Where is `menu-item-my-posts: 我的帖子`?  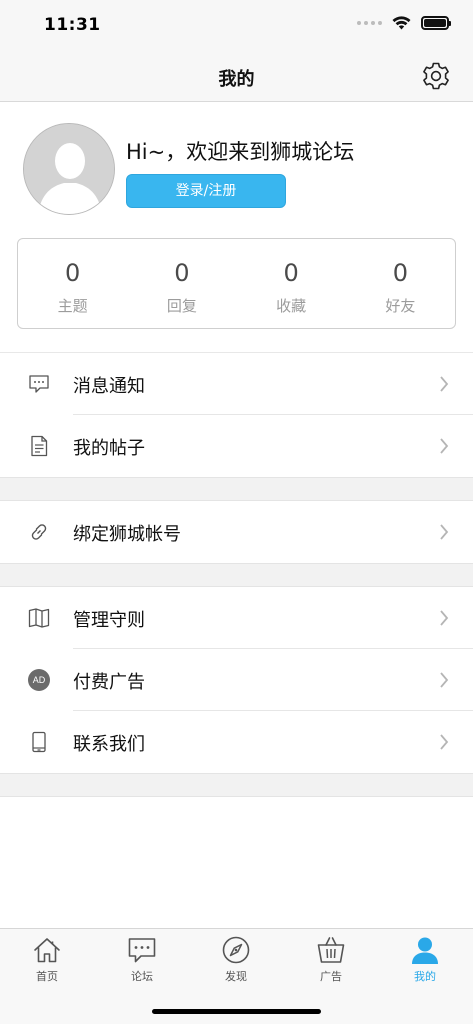
menu-item-my-posts: 我的帖子 is located at coordinates (236, 446).